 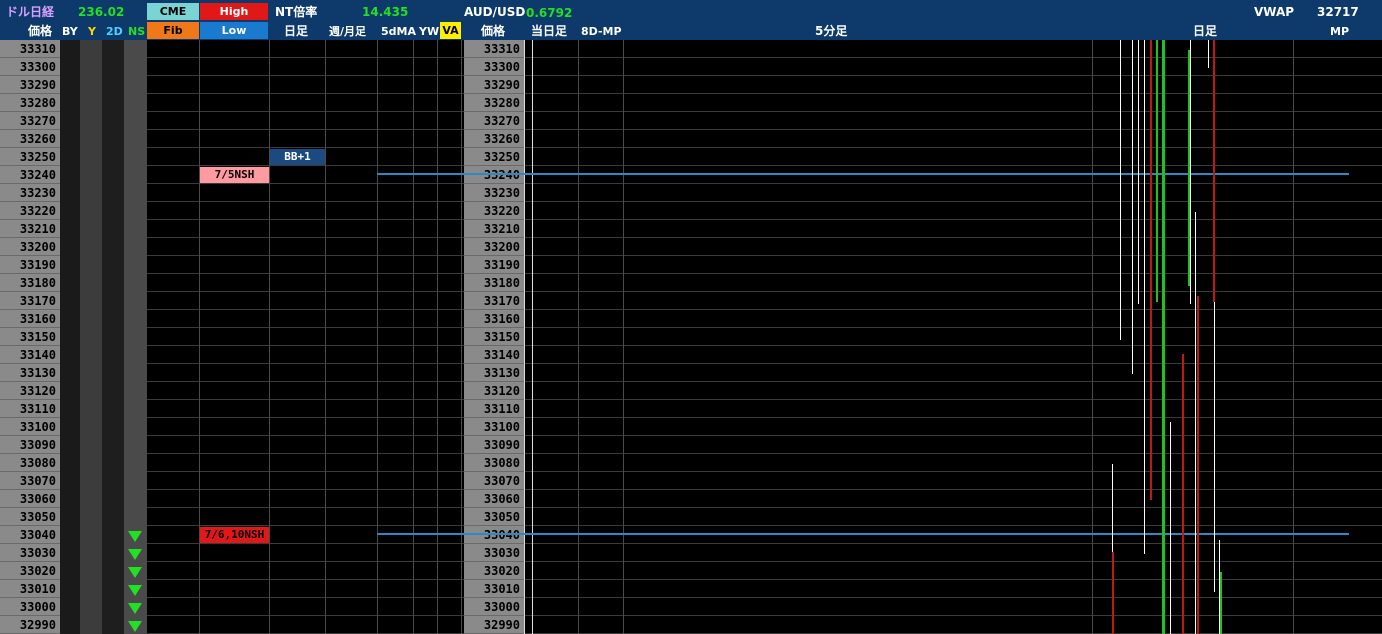 What do you see at coordinates (30, 139) in the screenshot?
I see `price-cell: 33260` at bounding box center [30, 139].